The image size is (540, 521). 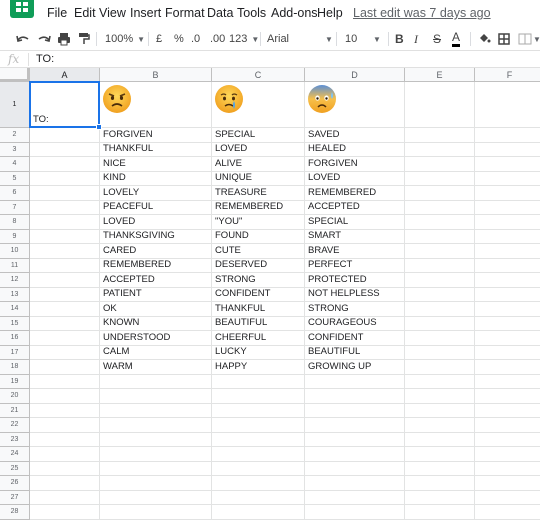 I want to click on cell-d18: GROWING UP, so click(x=355, y=367).